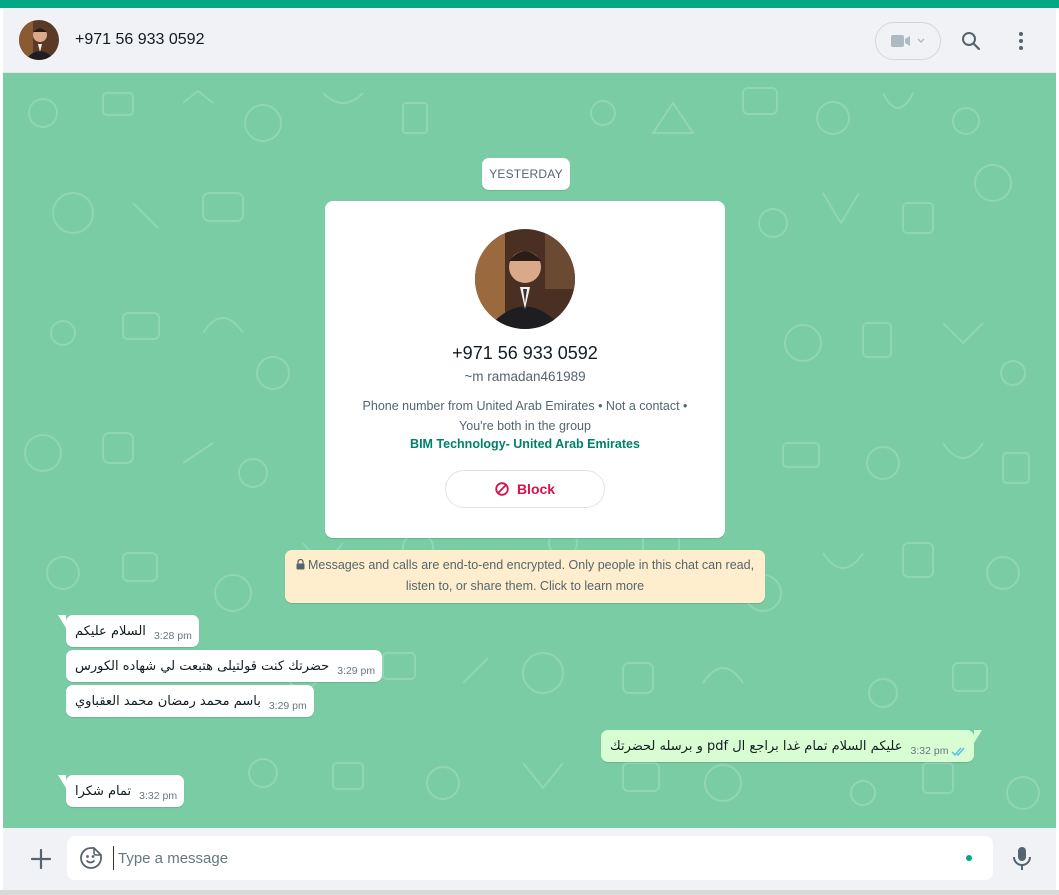 This screenshot has width=1059, height=895. I want to click on video-call-button, so click(908, 41).